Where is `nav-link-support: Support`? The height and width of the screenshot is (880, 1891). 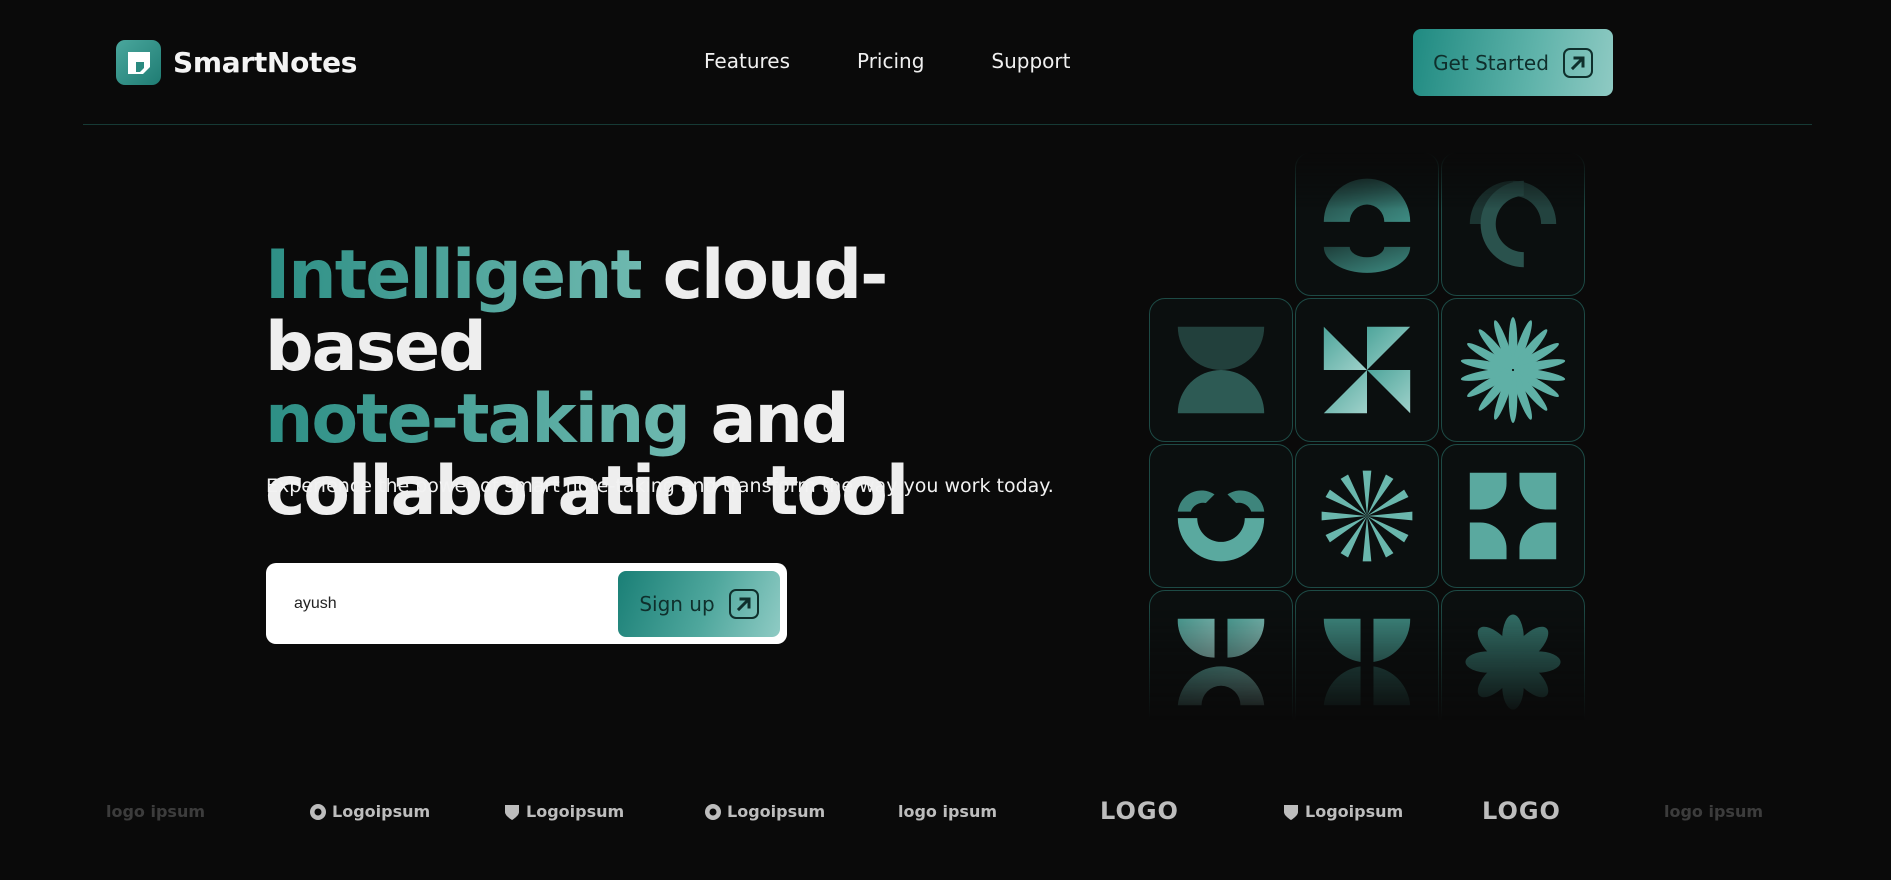 nav-link-support: Support is located at coordinates (1030, 61).